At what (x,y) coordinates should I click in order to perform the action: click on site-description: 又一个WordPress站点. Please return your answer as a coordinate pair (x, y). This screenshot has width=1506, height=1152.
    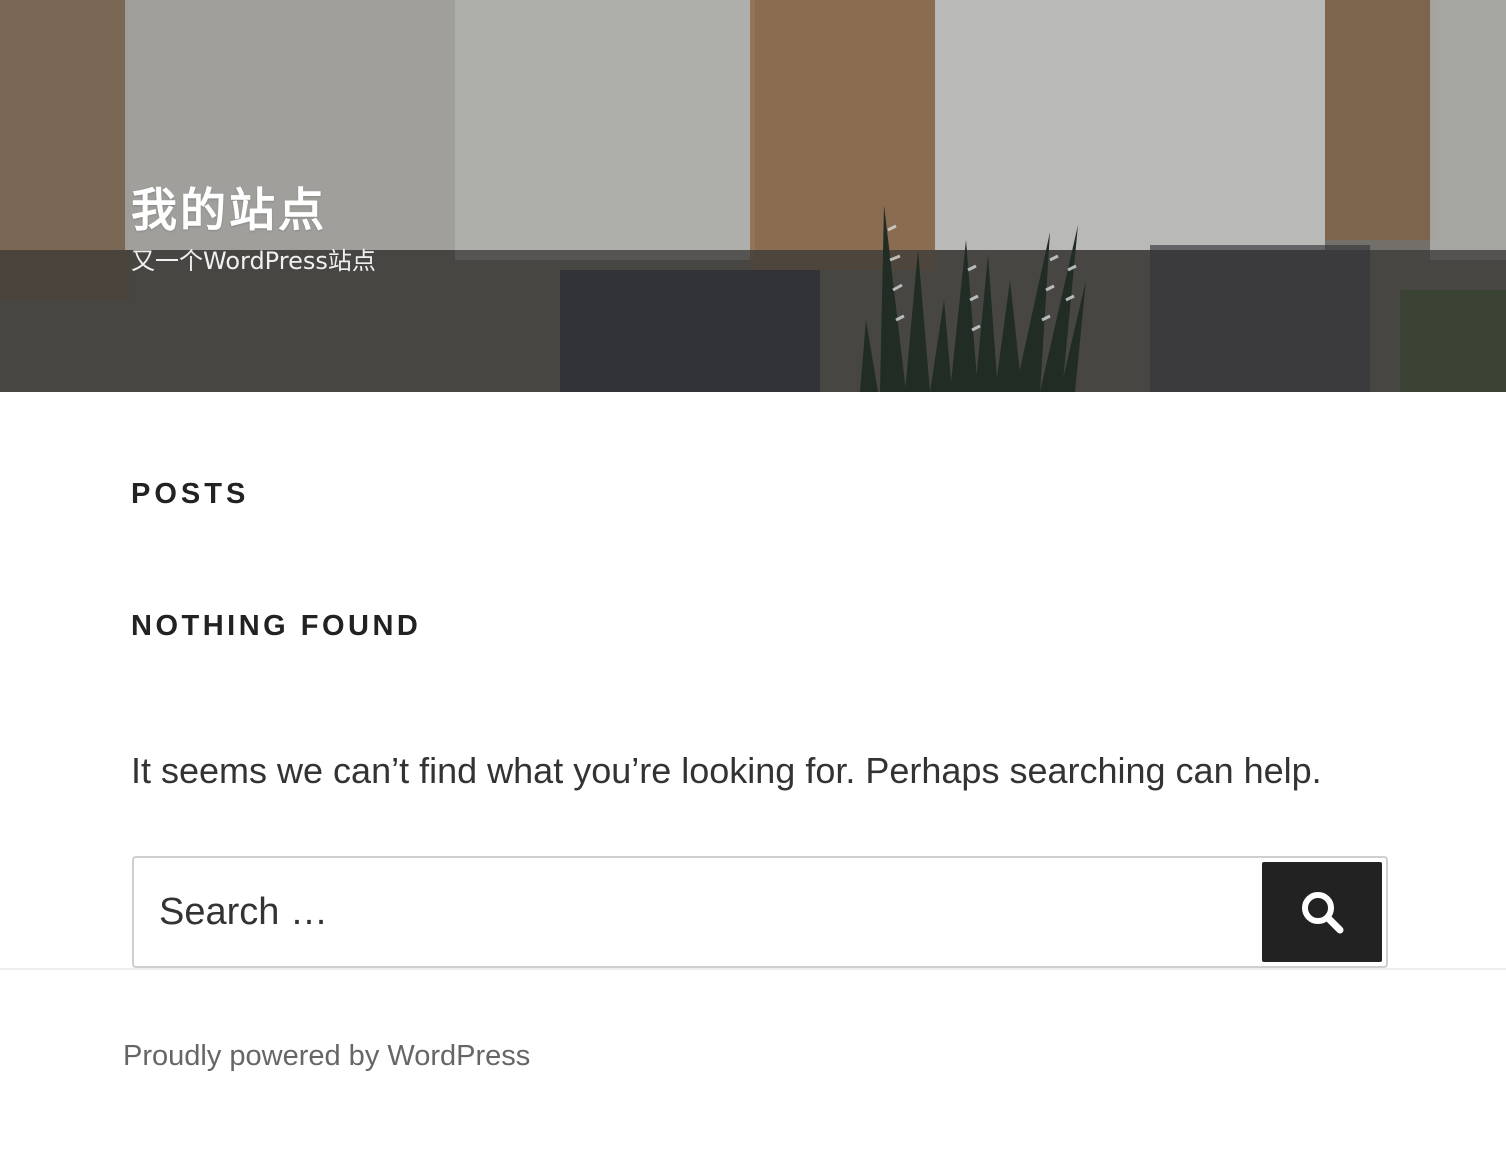
    Looking at the image, I should click on (253, 261).